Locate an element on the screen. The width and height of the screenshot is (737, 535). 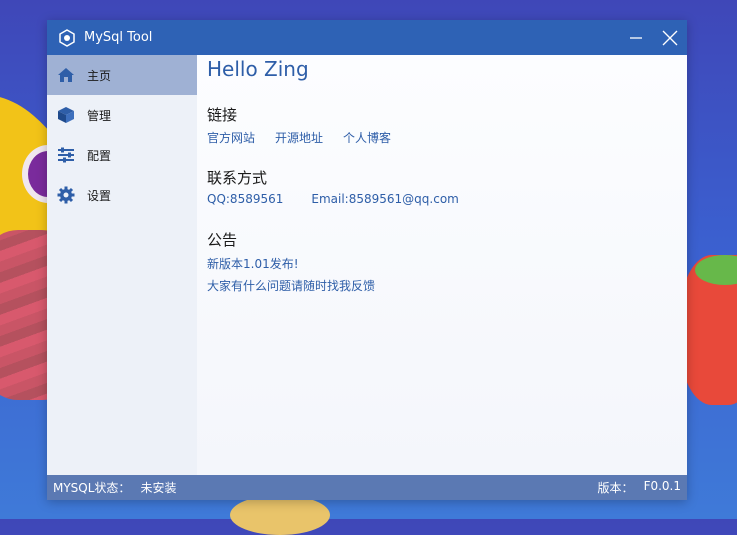
personal-blog-link: 个人博客 is located at coordinates (367, 137).